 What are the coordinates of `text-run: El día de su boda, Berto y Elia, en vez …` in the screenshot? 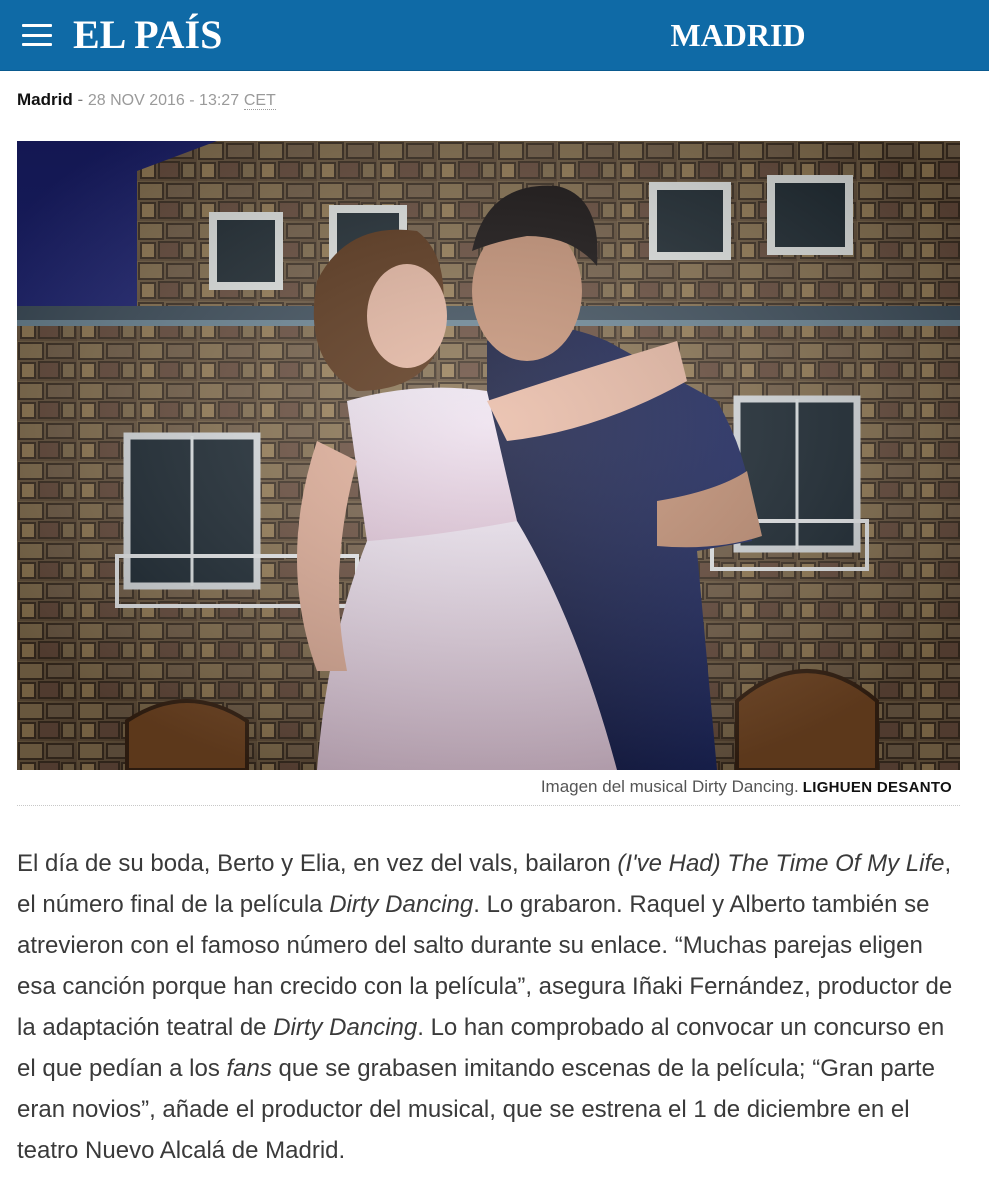 It's located at (317, 863).